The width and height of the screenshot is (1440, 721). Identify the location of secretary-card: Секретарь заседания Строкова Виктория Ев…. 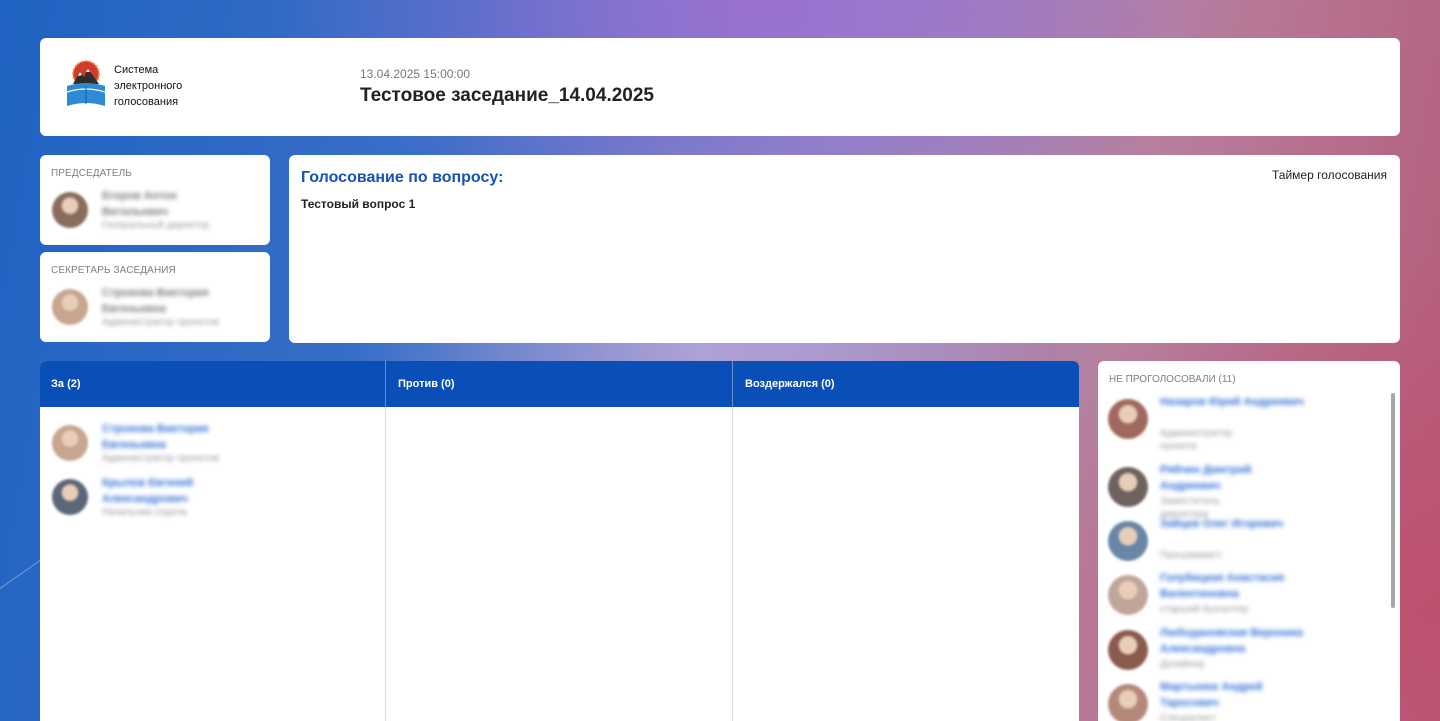
(155, 297).